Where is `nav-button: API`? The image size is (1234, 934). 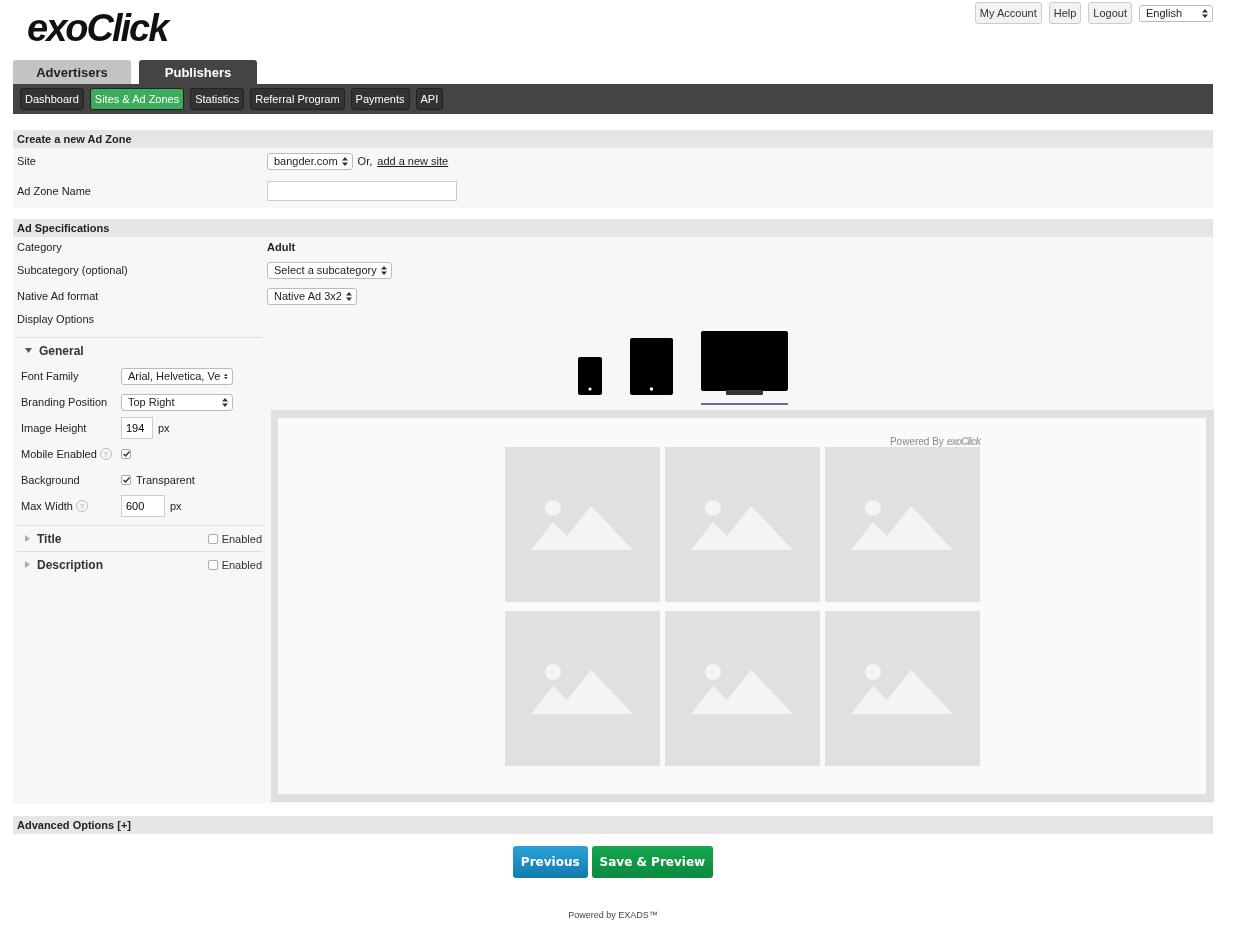 nav-button: API is located at coordinates (429, 99).